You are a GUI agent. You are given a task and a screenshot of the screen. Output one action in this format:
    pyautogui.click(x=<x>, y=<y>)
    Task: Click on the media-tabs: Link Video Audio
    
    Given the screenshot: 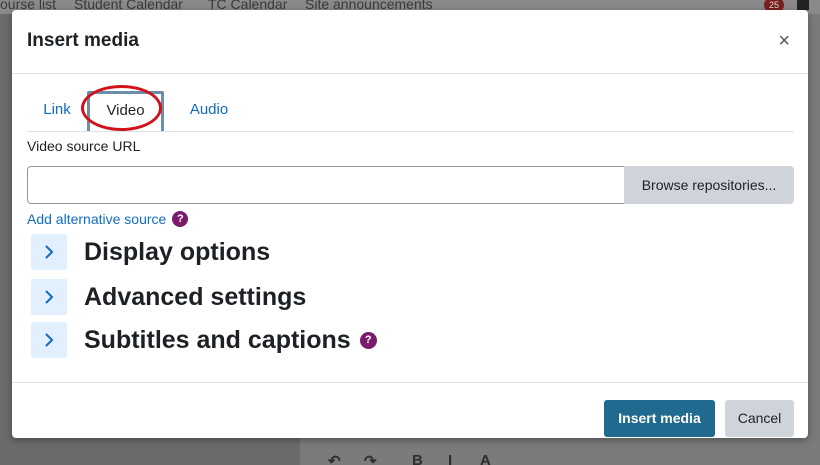 What is the action you would take?
    pyautogui.click(x=410, y=111)
    